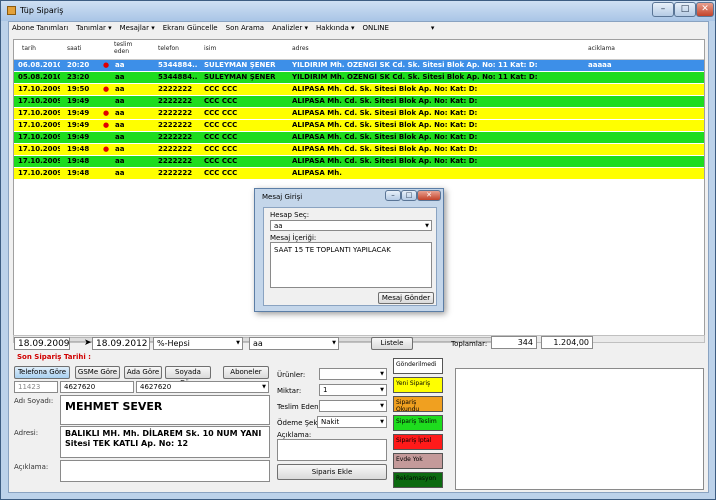 This screenshot has height=500, width=716. Describe the element at coordinates (601, 48) in the screenshot. I see `col-note: aciklama` at that location.